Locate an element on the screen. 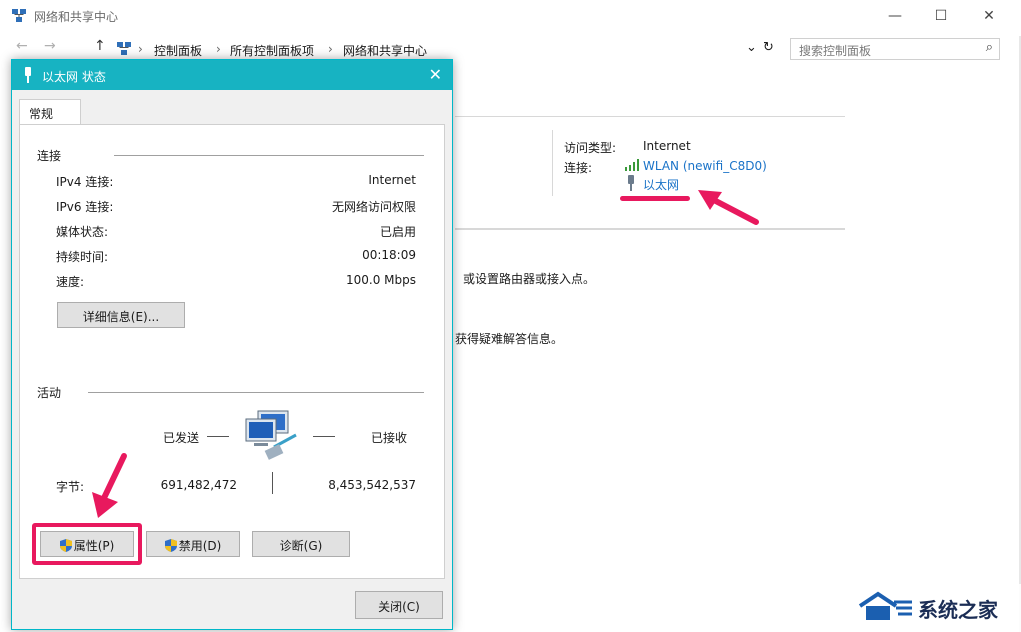  search-icon: ⌕ is located at coordinates (989, 47).